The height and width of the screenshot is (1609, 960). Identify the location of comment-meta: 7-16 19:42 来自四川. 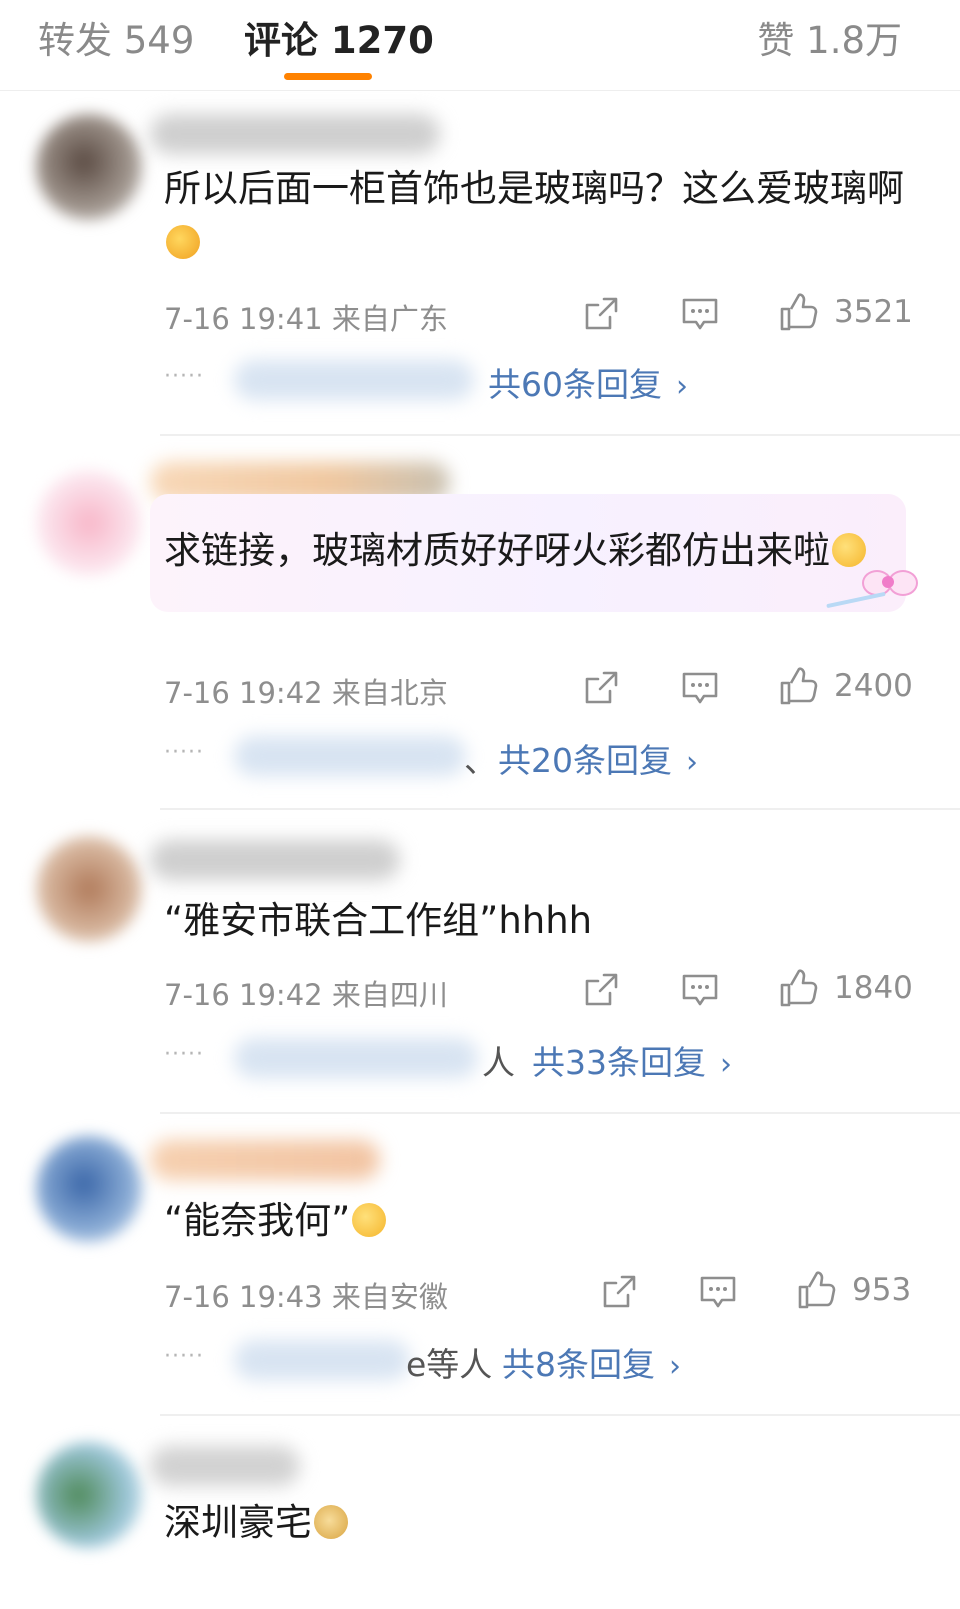
(306, 993).